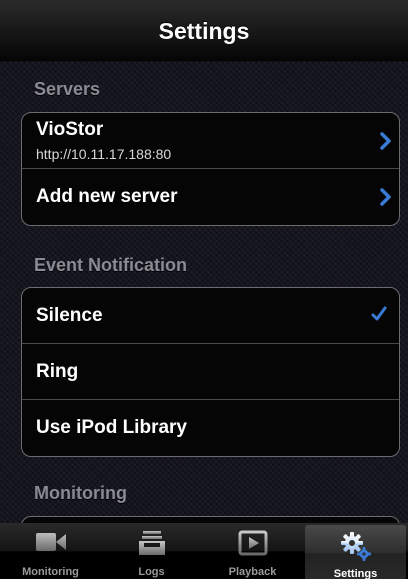 This screenshot has height=579, width=408. I want to click on navigation-bar: Settings, so click(204, 31).